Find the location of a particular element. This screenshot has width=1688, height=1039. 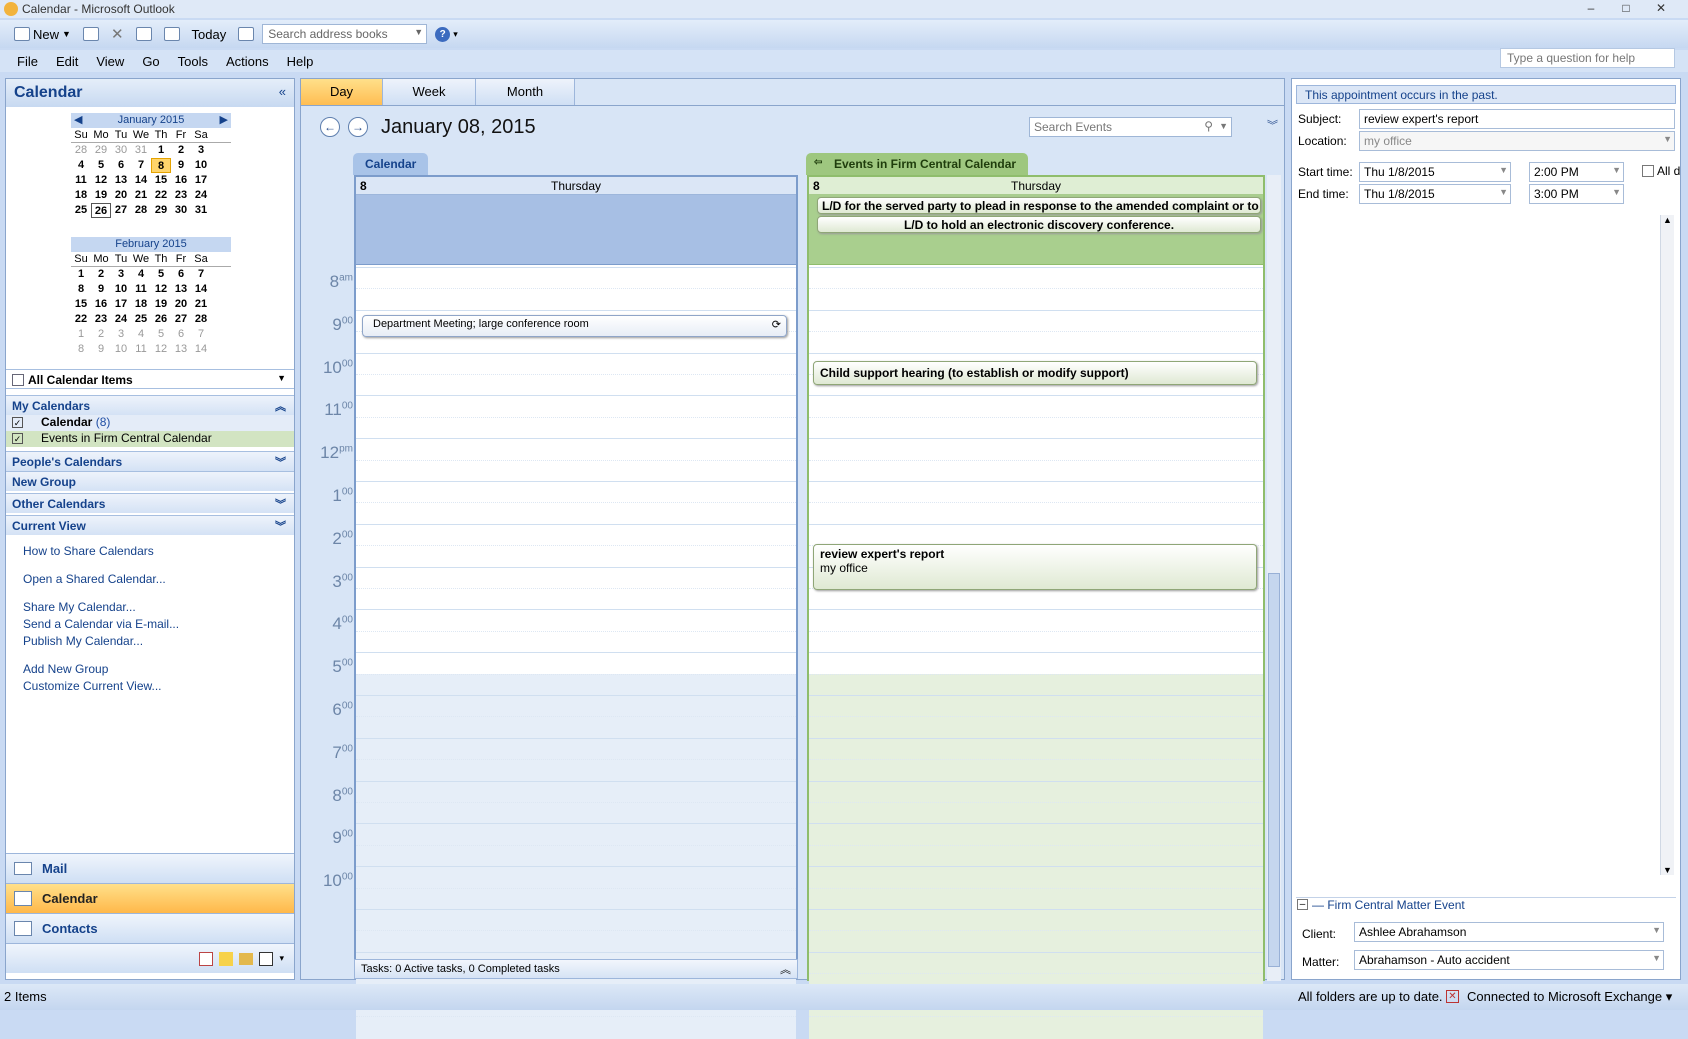

firm-calendar-column-tab: ⇦ Events in Firm Central Calendar is located at coordinates (917, 164).